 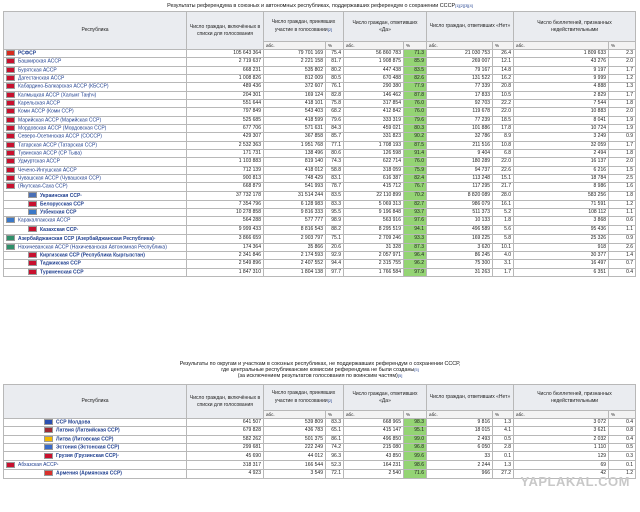 What do you see at coordinates (561, 247) in the screenshot?
I see `cell-value: 918` at bounding box center [561, 247].